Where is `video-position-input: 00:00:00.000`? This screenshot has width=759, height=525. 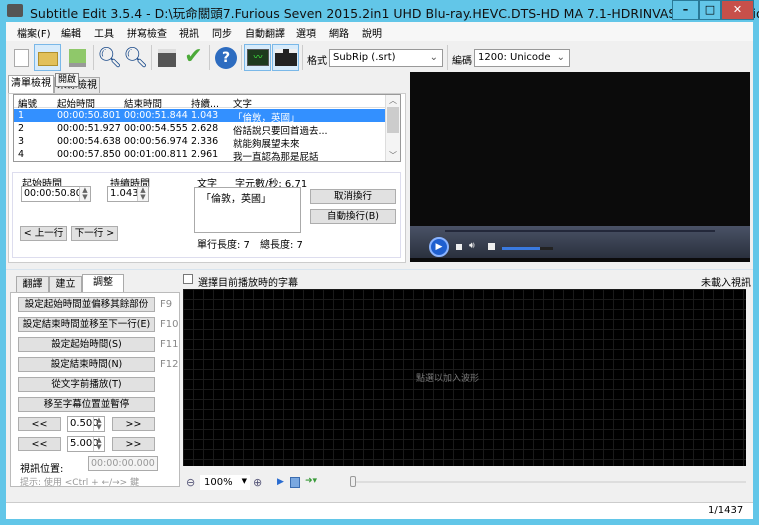 video-position-input: 00:00:00.000 is located at coordinates (123, 463).